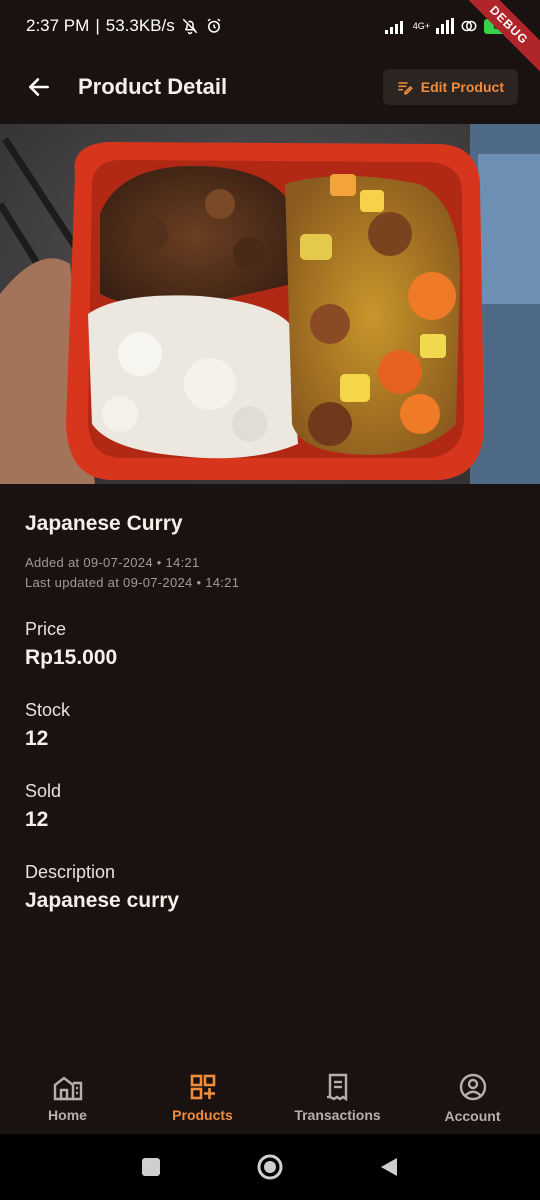 Image resolution: width=540 pixels, height=1200 pixels. Describe the element at coordinates (71, 657) in the screenshot. I see `price-value: Rp15.000` at that location.